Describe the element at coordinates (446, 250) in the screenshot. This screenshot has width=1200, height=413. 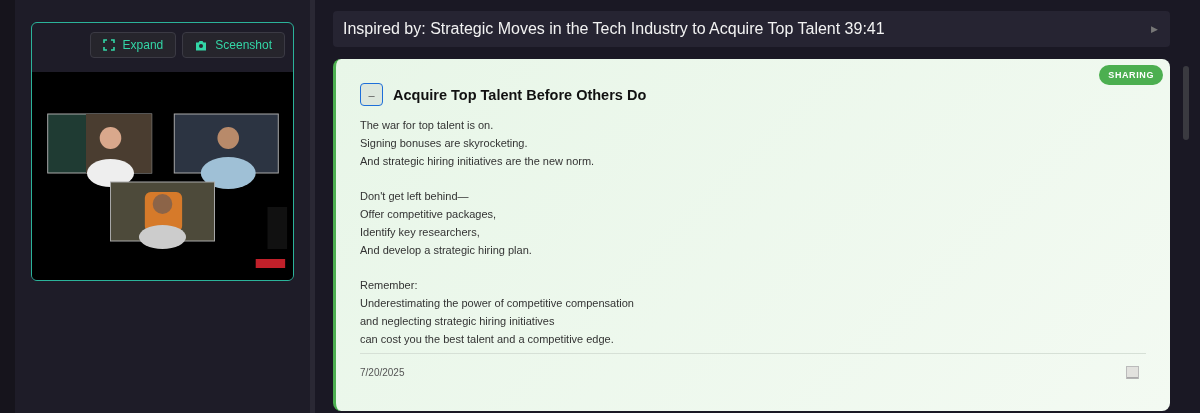
I see `body-text: And develop a strategic hiring plan.` at that location.